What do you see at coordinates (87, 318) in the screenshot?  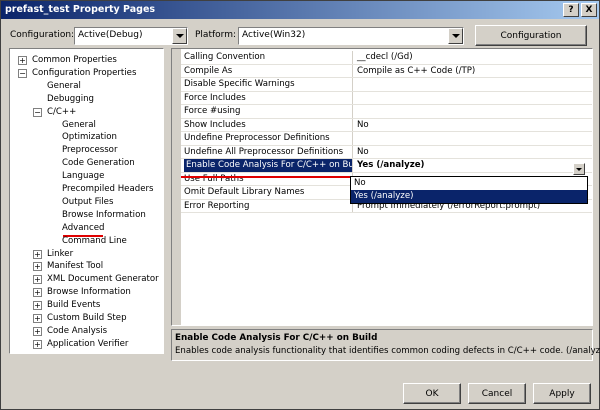 I see `tree-item: Custom Build Step` at bounding box center [87, 318].